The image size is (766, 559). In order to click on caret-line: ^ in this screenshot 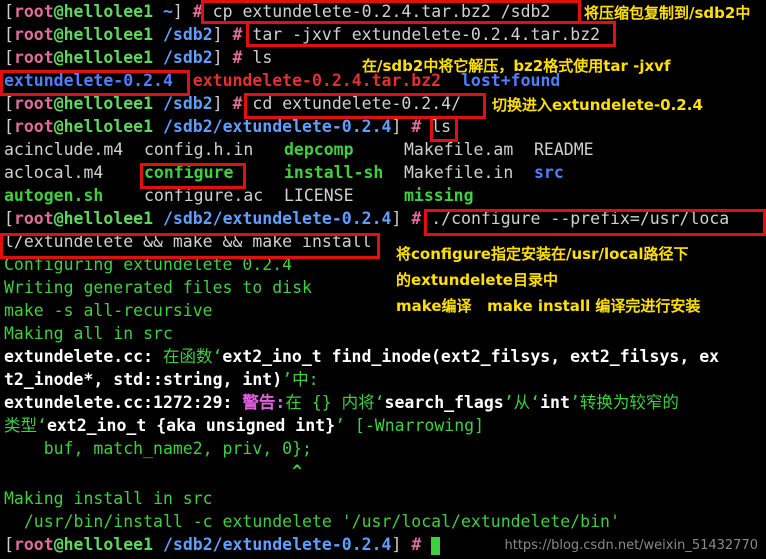, I will do `click(153, 471)`.